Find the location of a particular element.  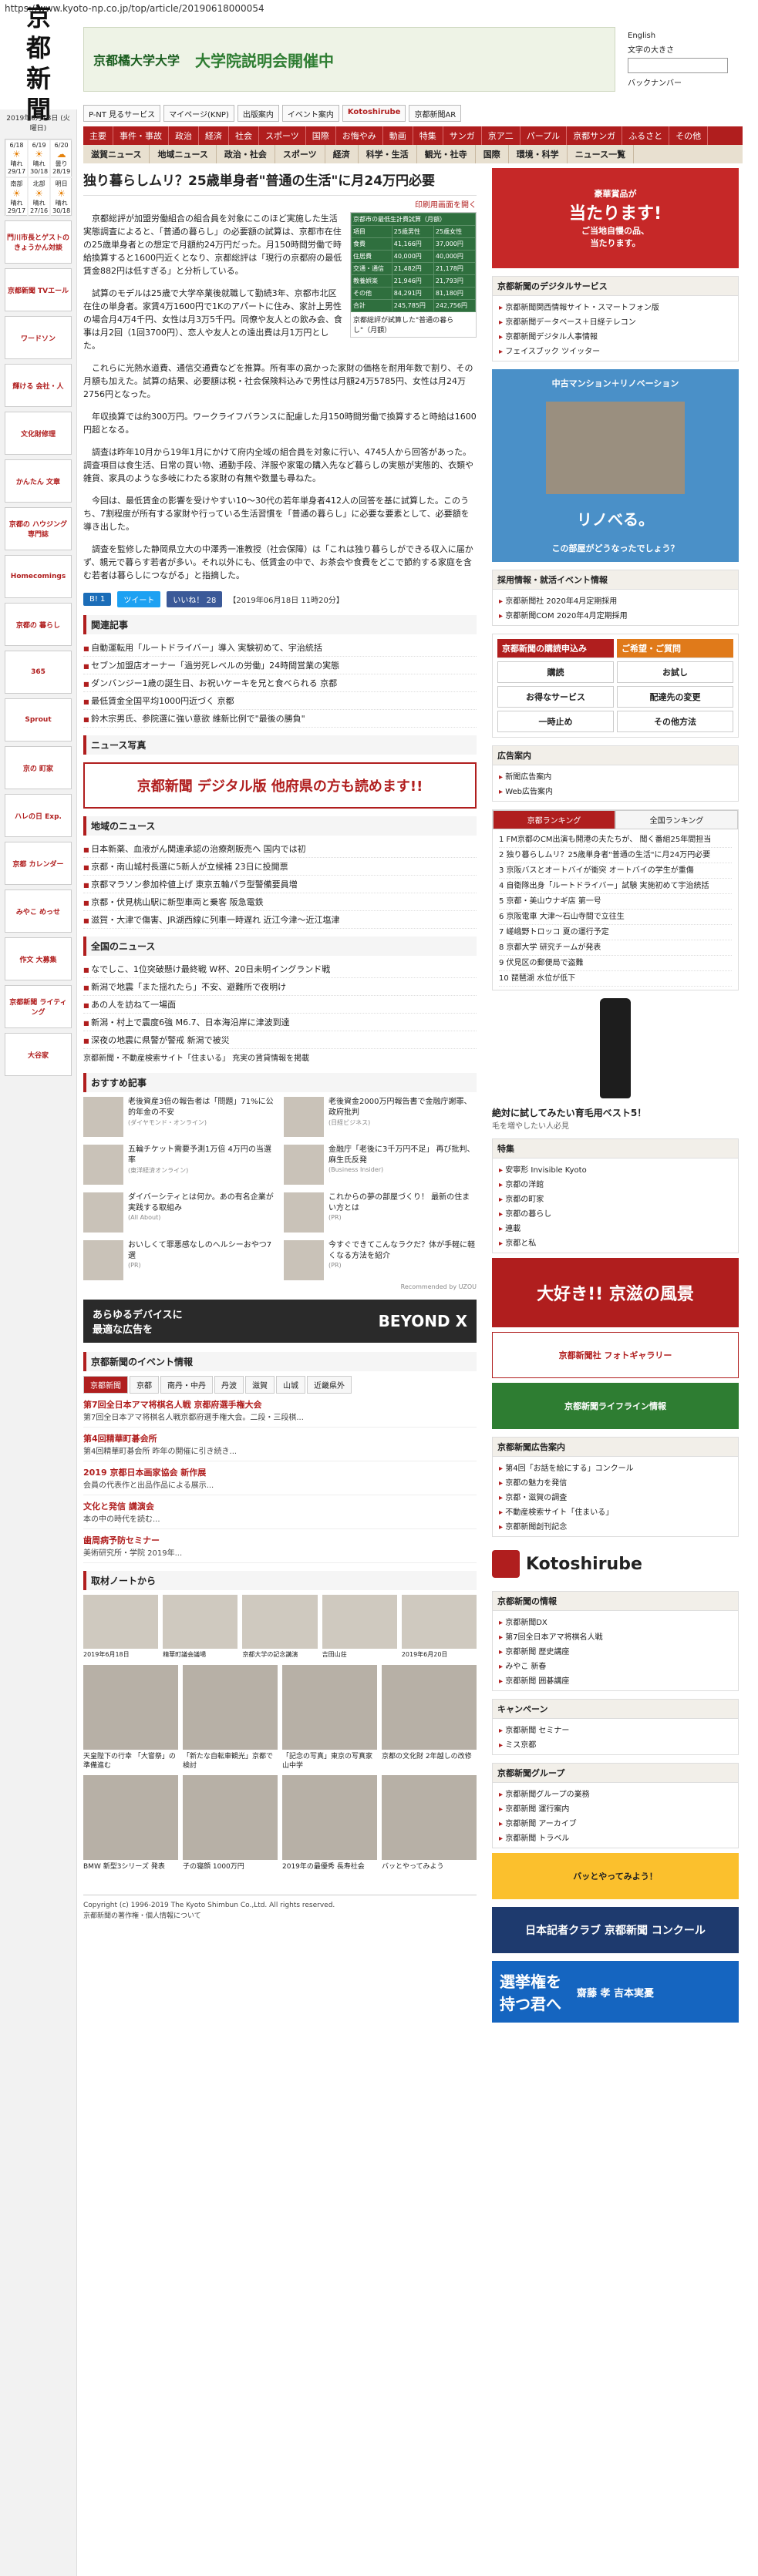

tweet-button: ツイート is located at coordinates (139, 599).